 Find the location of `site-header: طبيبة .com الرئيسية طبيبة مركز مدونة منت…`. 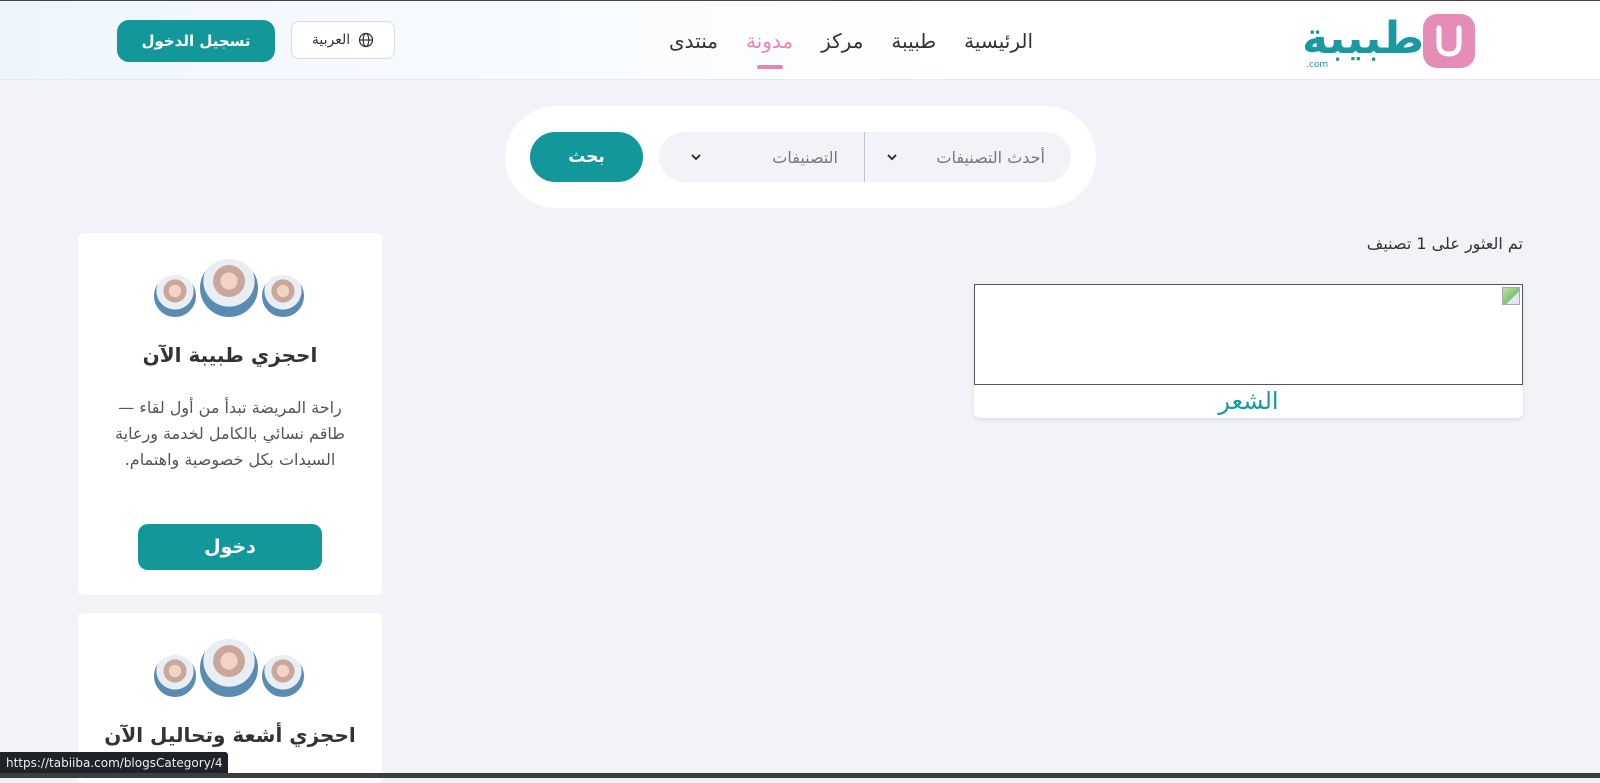

site-header: طبيبة .com الرئيسية طبيبة مركز مدونة منت… is located at coordinates (800, 40).